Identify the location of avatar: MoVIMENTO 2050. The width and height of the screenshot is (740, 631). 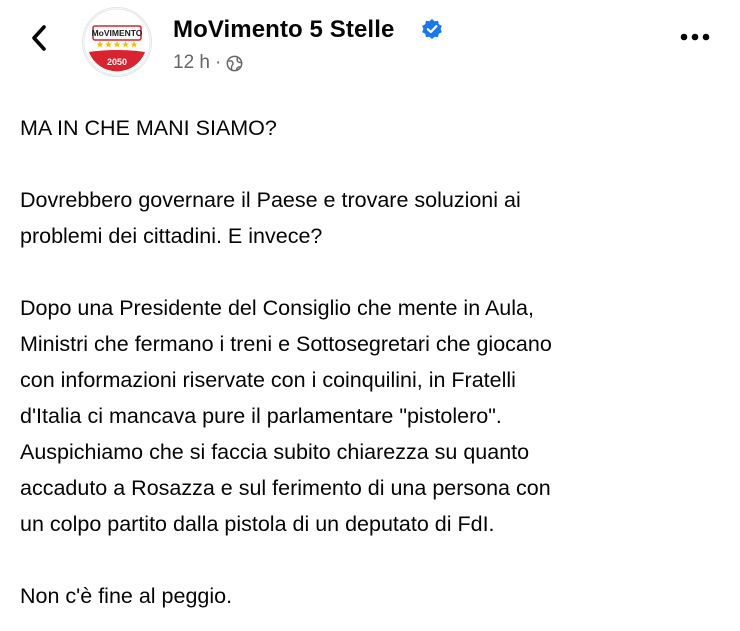
(117, 42).